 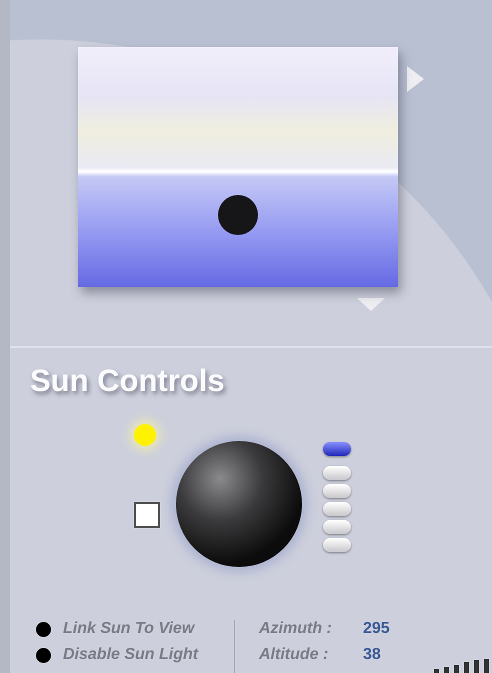 I want to click on reading-label: Altitude :, so click(x=294, y=655).